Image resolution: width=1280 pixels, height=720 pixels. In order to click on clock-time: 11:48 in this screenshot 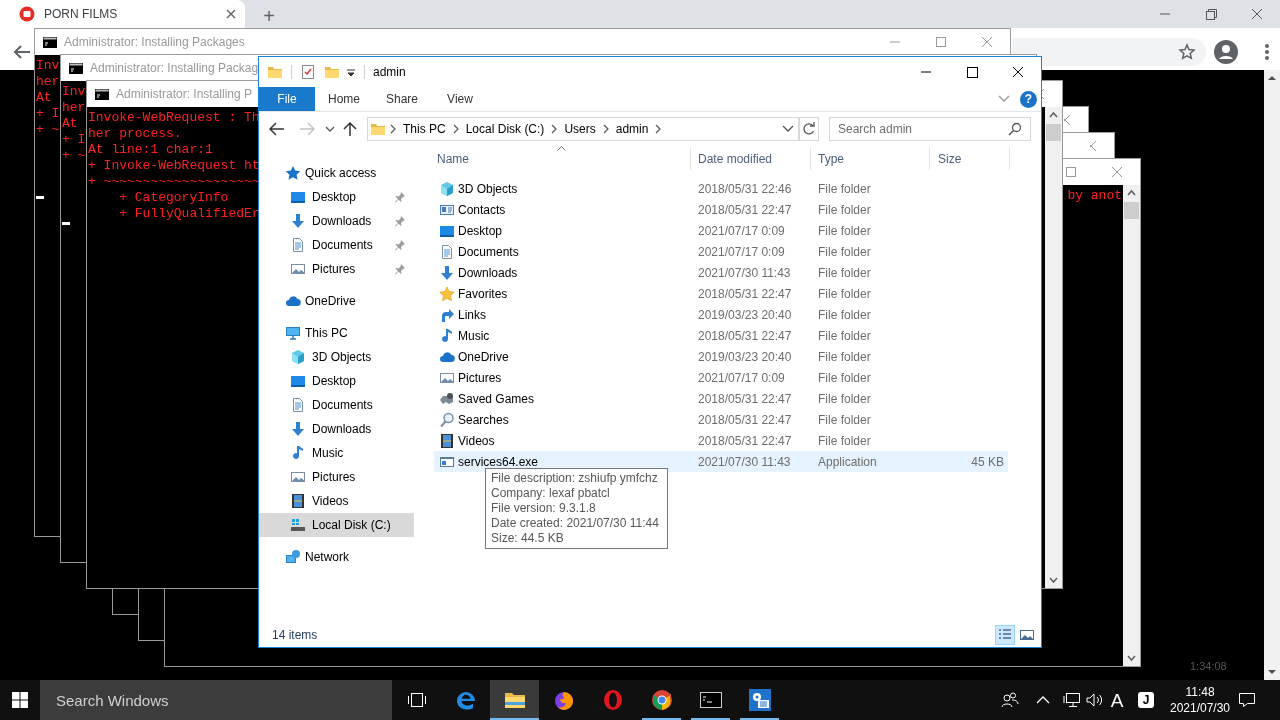, I will do `click(1200, 692)`.